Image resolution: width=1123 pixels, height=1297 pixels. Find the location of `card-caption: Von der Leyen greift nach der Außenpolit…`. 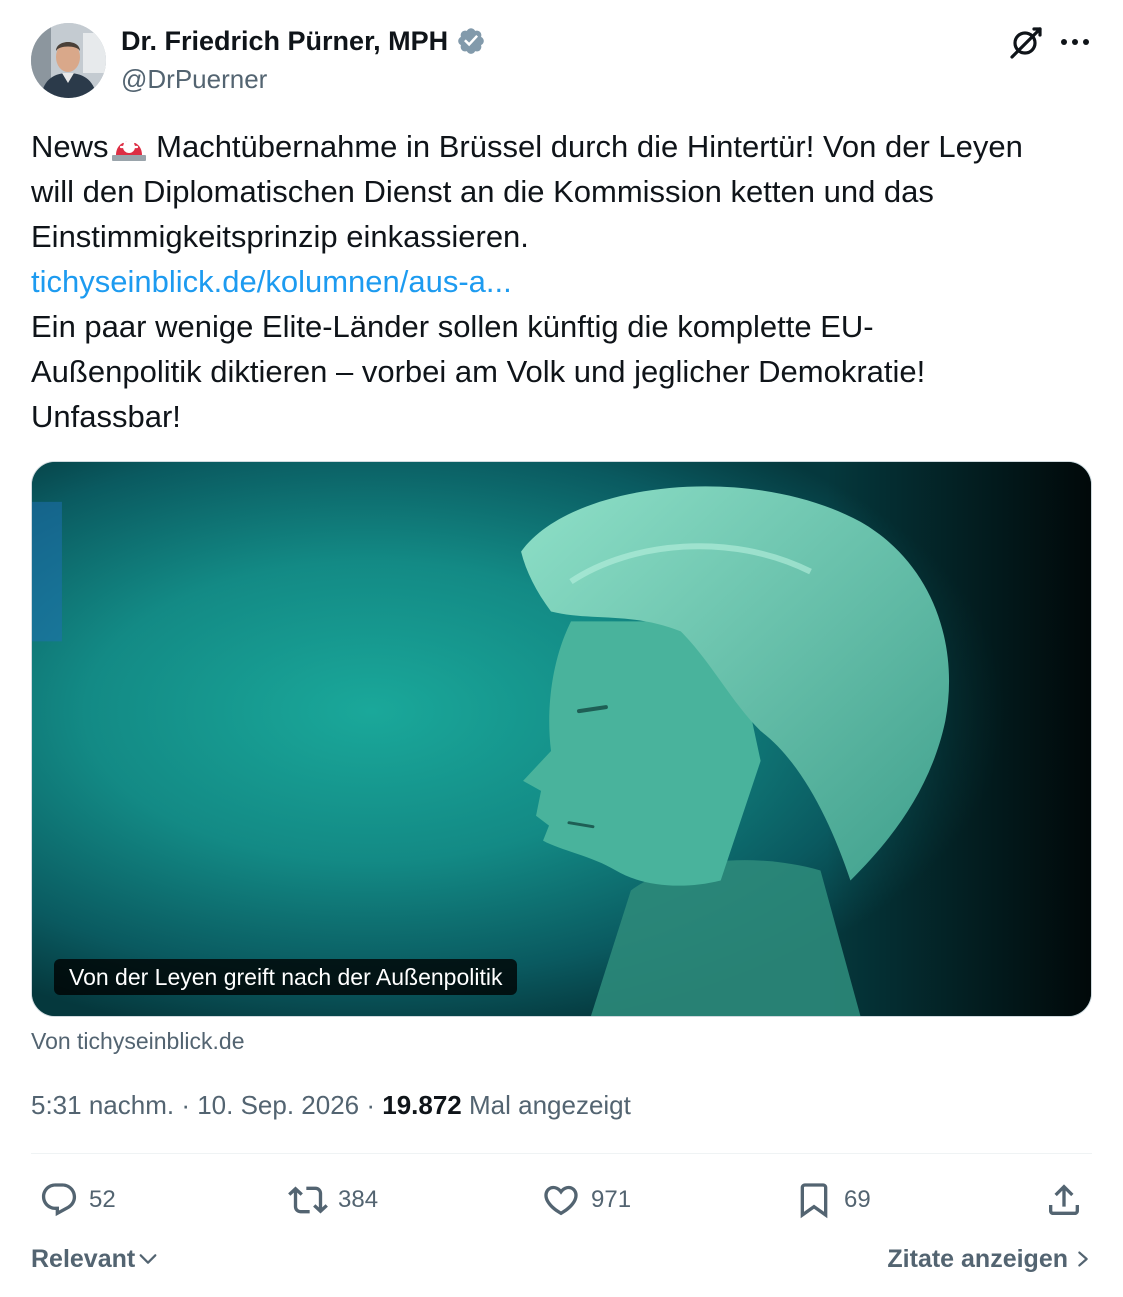

card-caption: Von der Leyen greift nach der Außenpolit… is located at coordinates (286, 977).